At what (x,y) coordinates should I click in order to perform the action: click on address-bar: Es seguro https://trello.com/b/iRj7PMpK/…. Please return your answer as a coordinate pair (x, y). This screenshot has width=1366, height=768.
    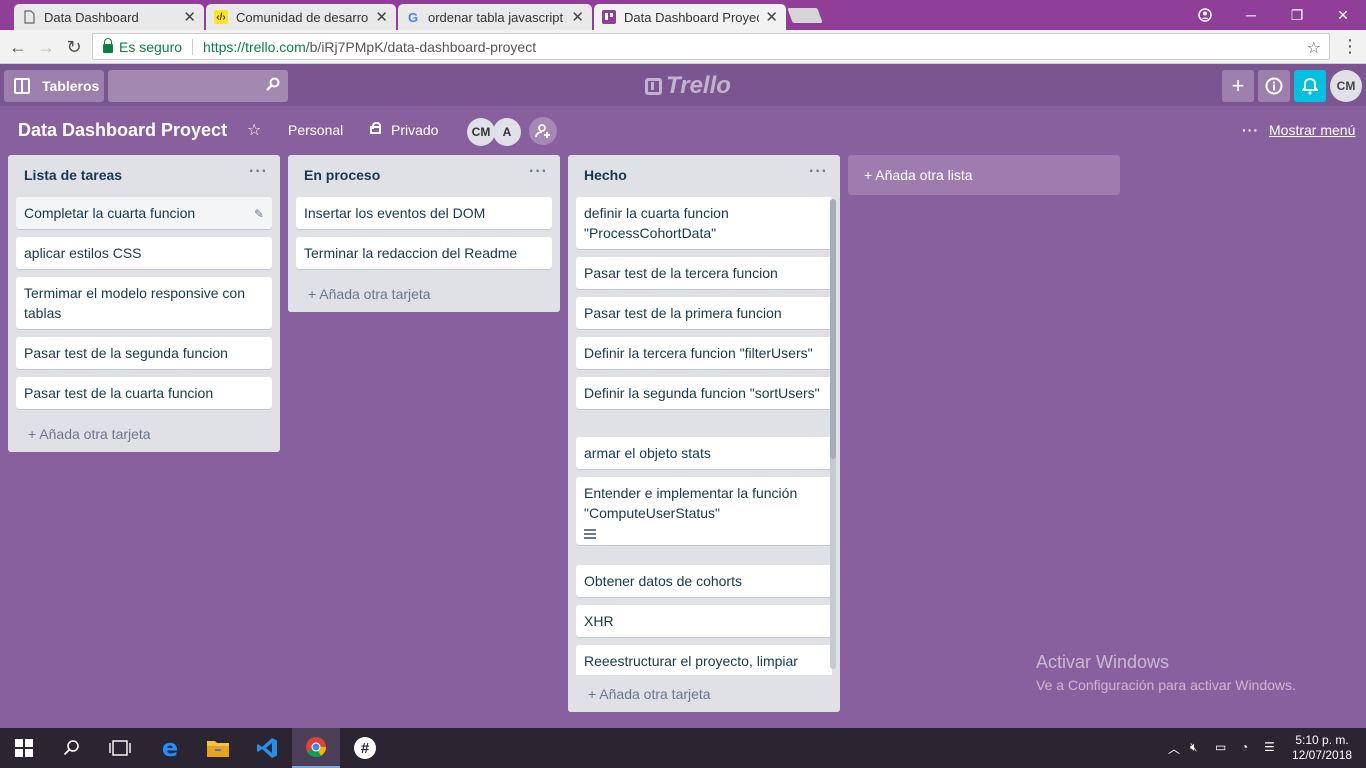
    Looking at the image, I should click on (711, 46).